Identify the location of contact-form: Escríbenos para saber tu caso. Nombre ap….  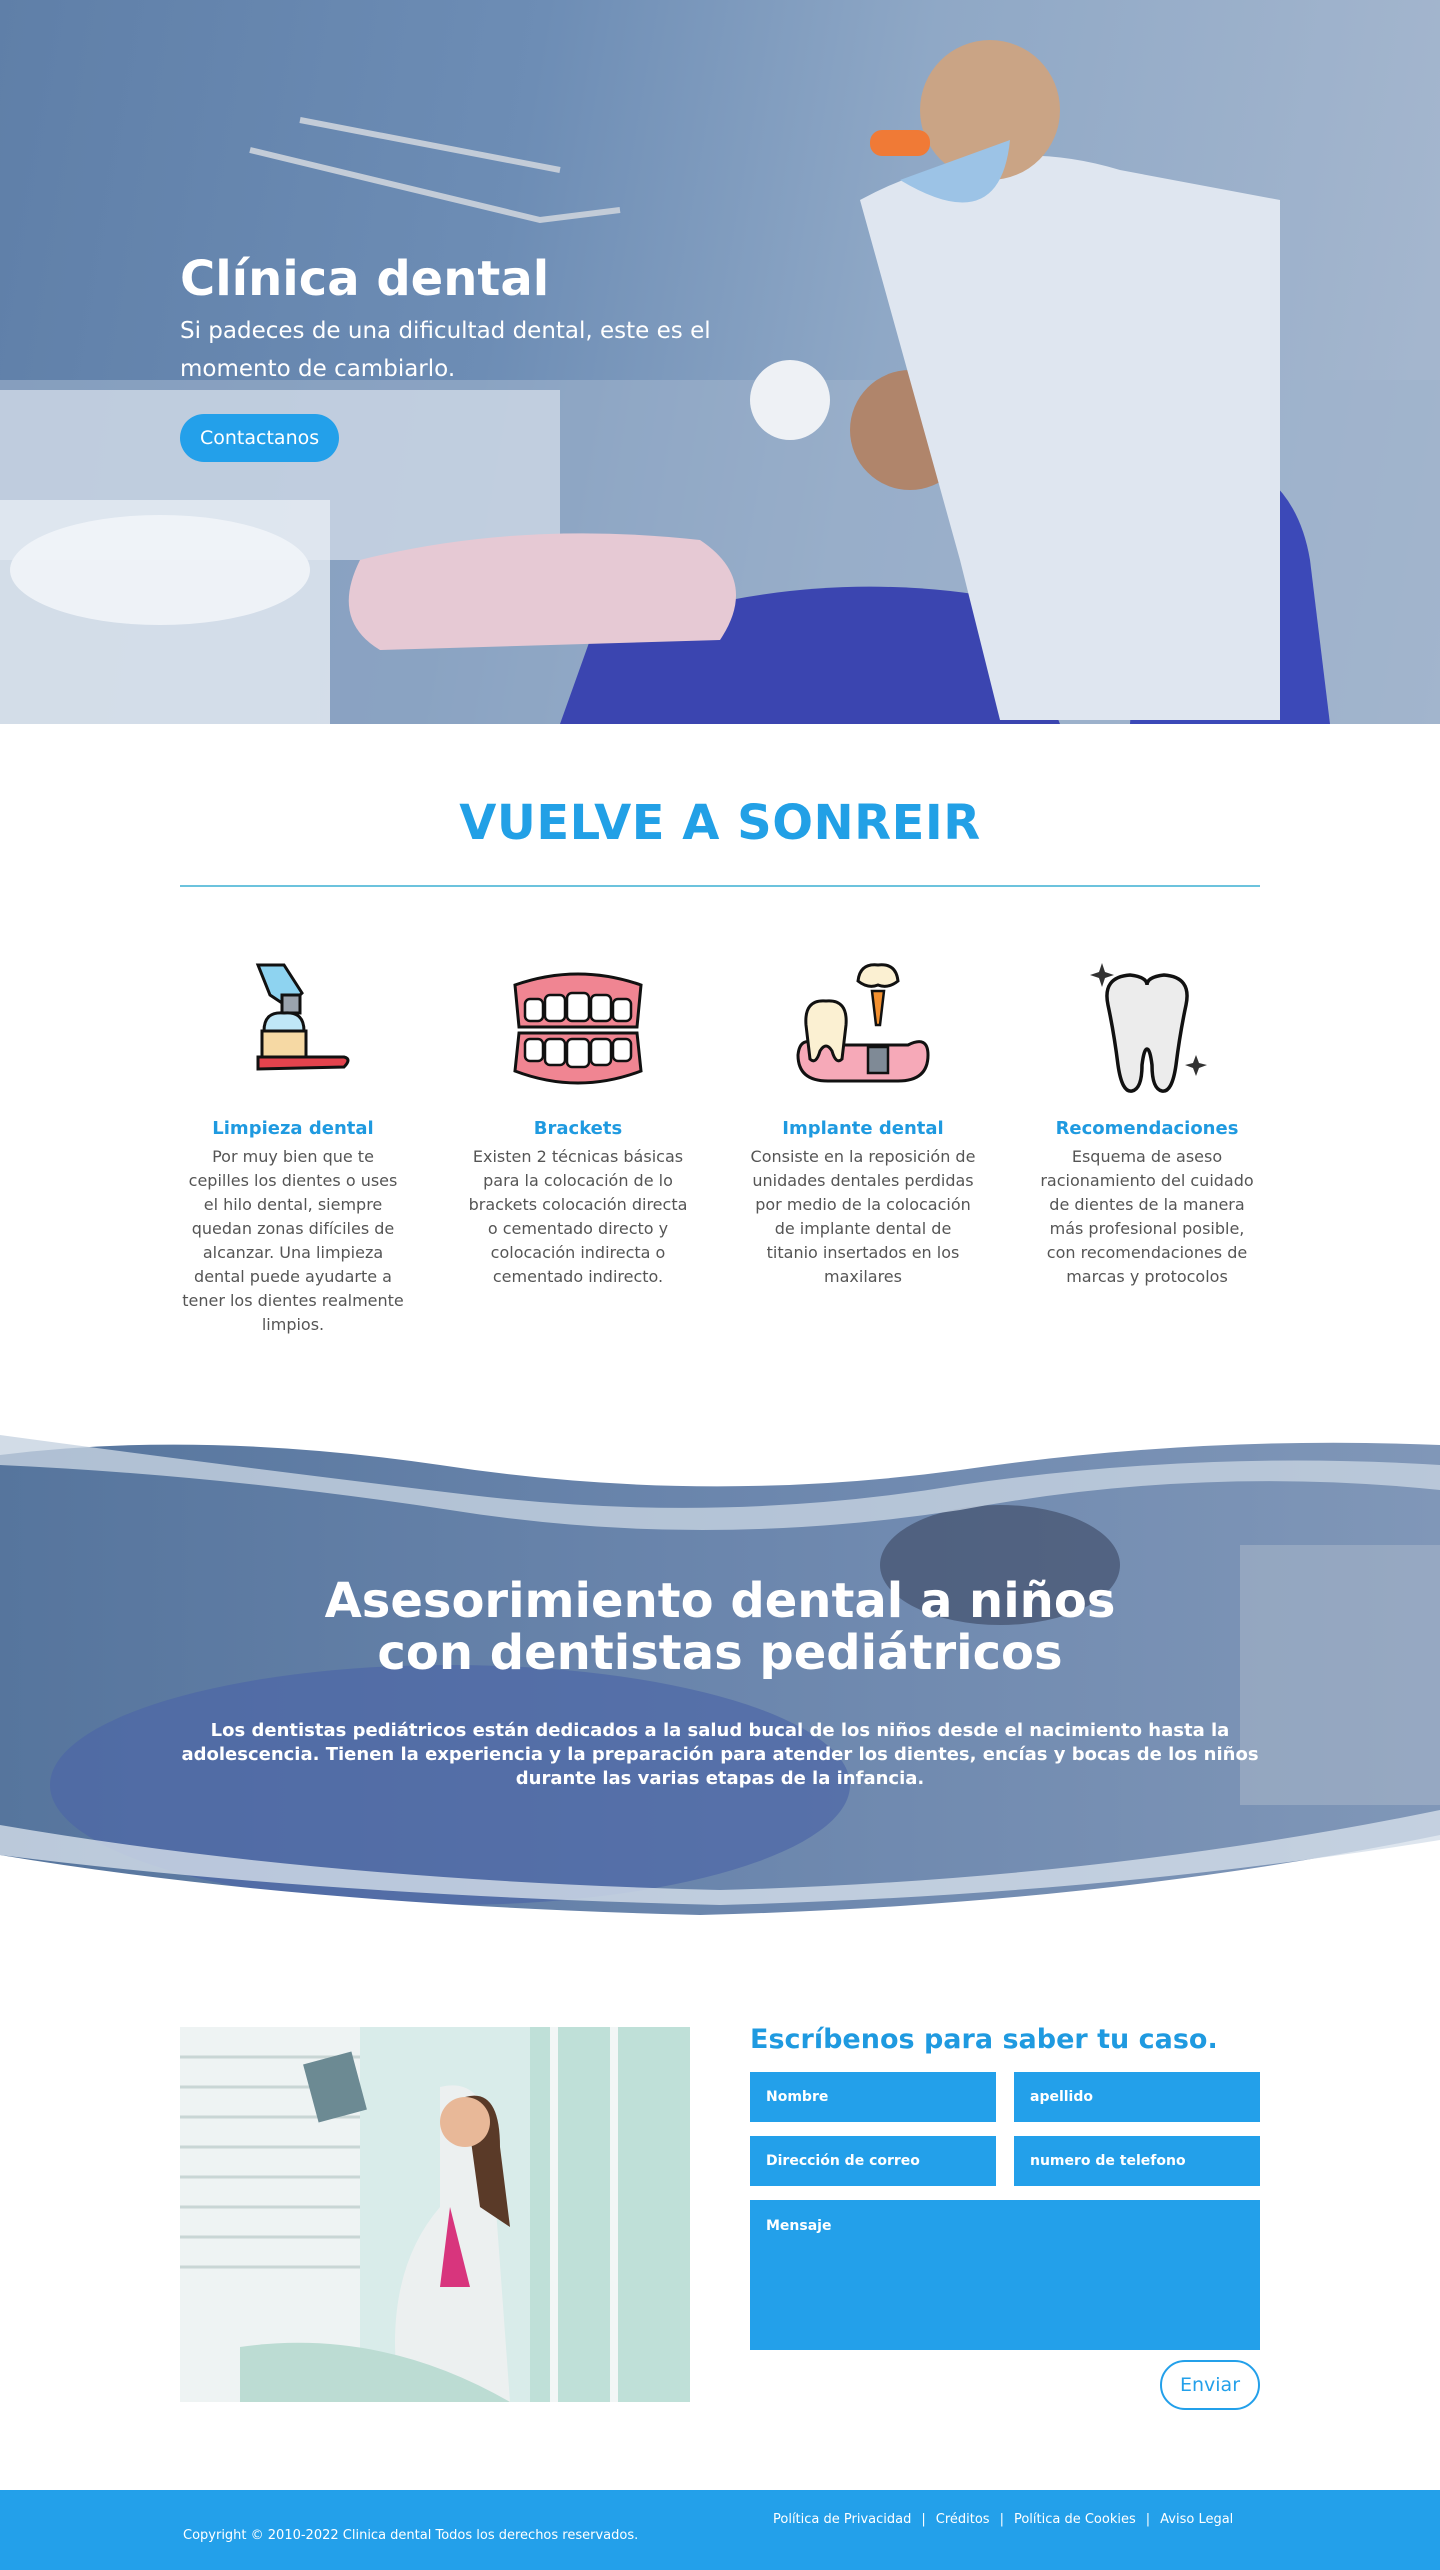
(1005, 2215).